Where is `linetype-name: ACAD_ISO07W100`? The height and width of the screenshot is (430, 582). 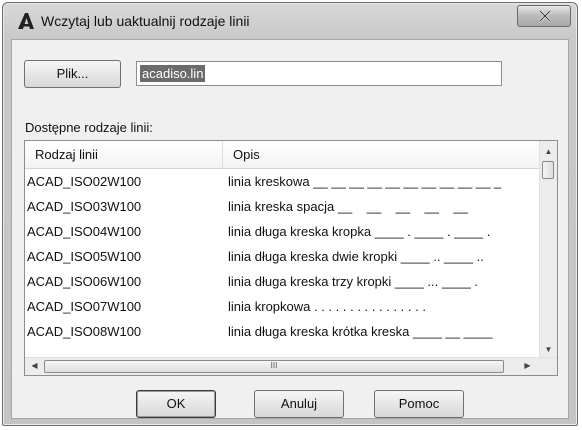
linetype-name: ACAD_ISO07W100 is located at coordinates (84, 306).